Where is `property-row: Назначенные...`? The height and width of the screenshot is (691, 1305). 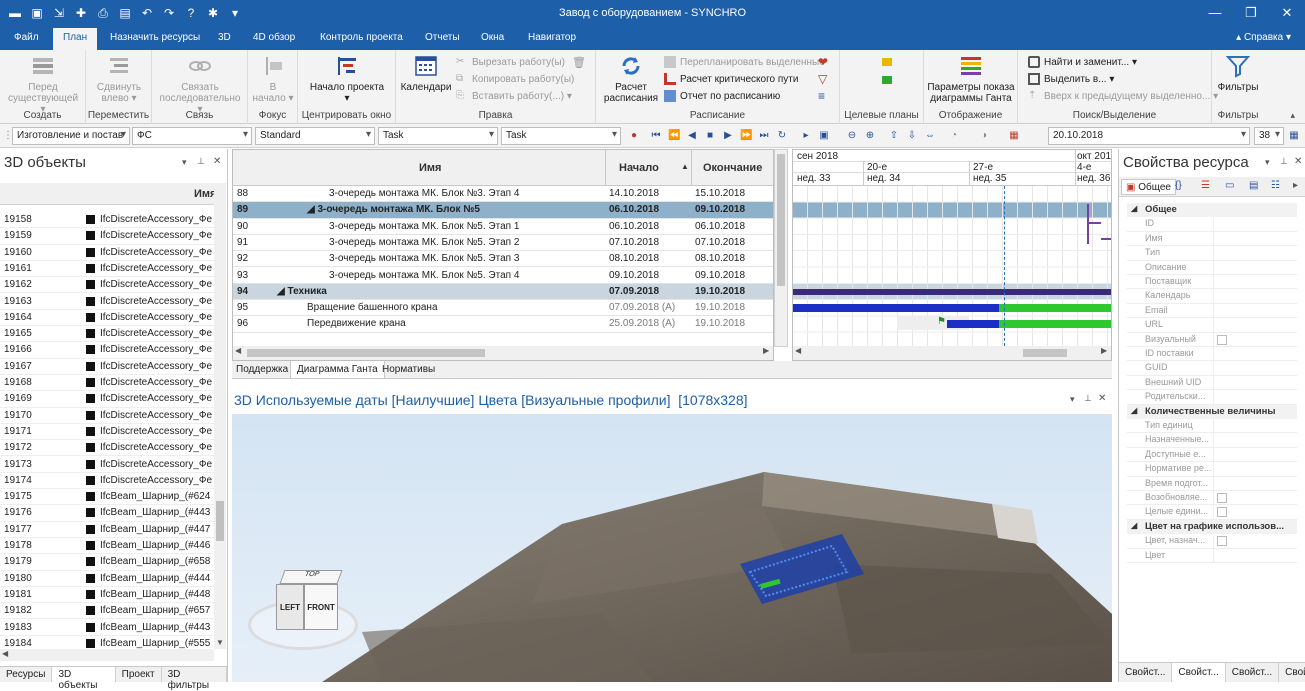
property-row: Назначенные... is located at coordinates (1212, 440).